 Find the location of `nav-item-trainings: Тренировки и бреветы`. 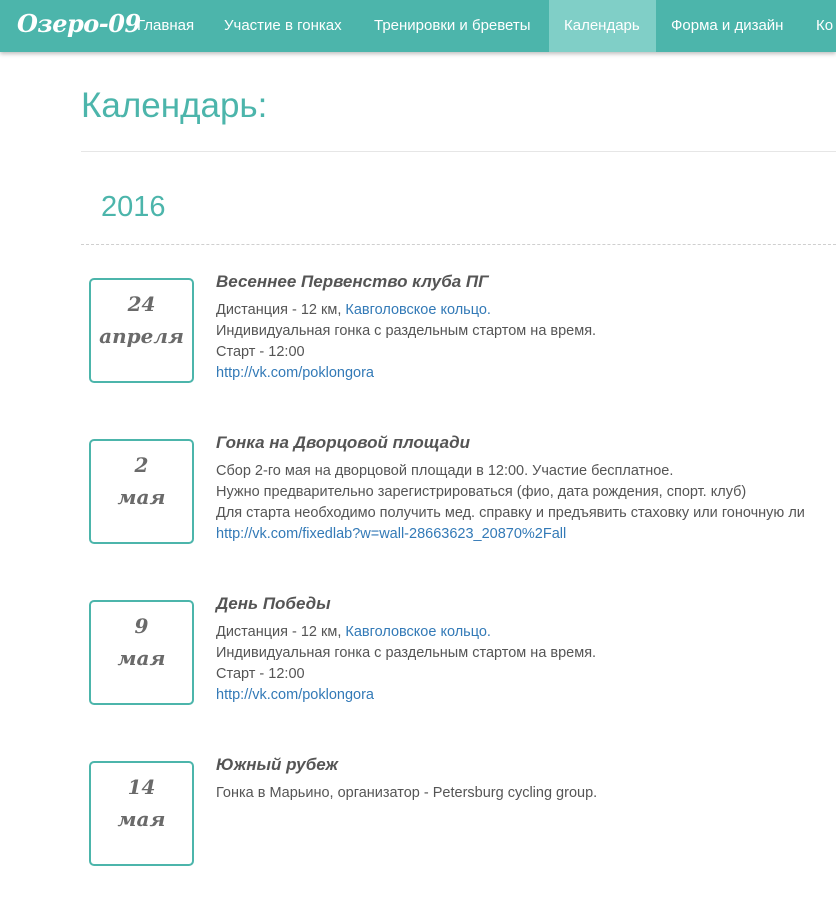

nav-item-trainings: Тренировки и бреветы is located at coordinates (452, 26).